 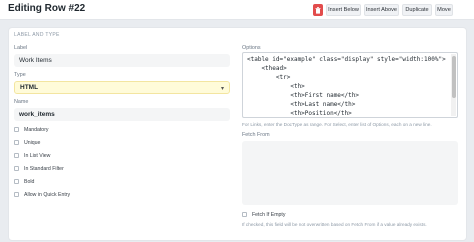 I want to click on checkbox-in-list-view: In List View, so click(x=32, y=155).